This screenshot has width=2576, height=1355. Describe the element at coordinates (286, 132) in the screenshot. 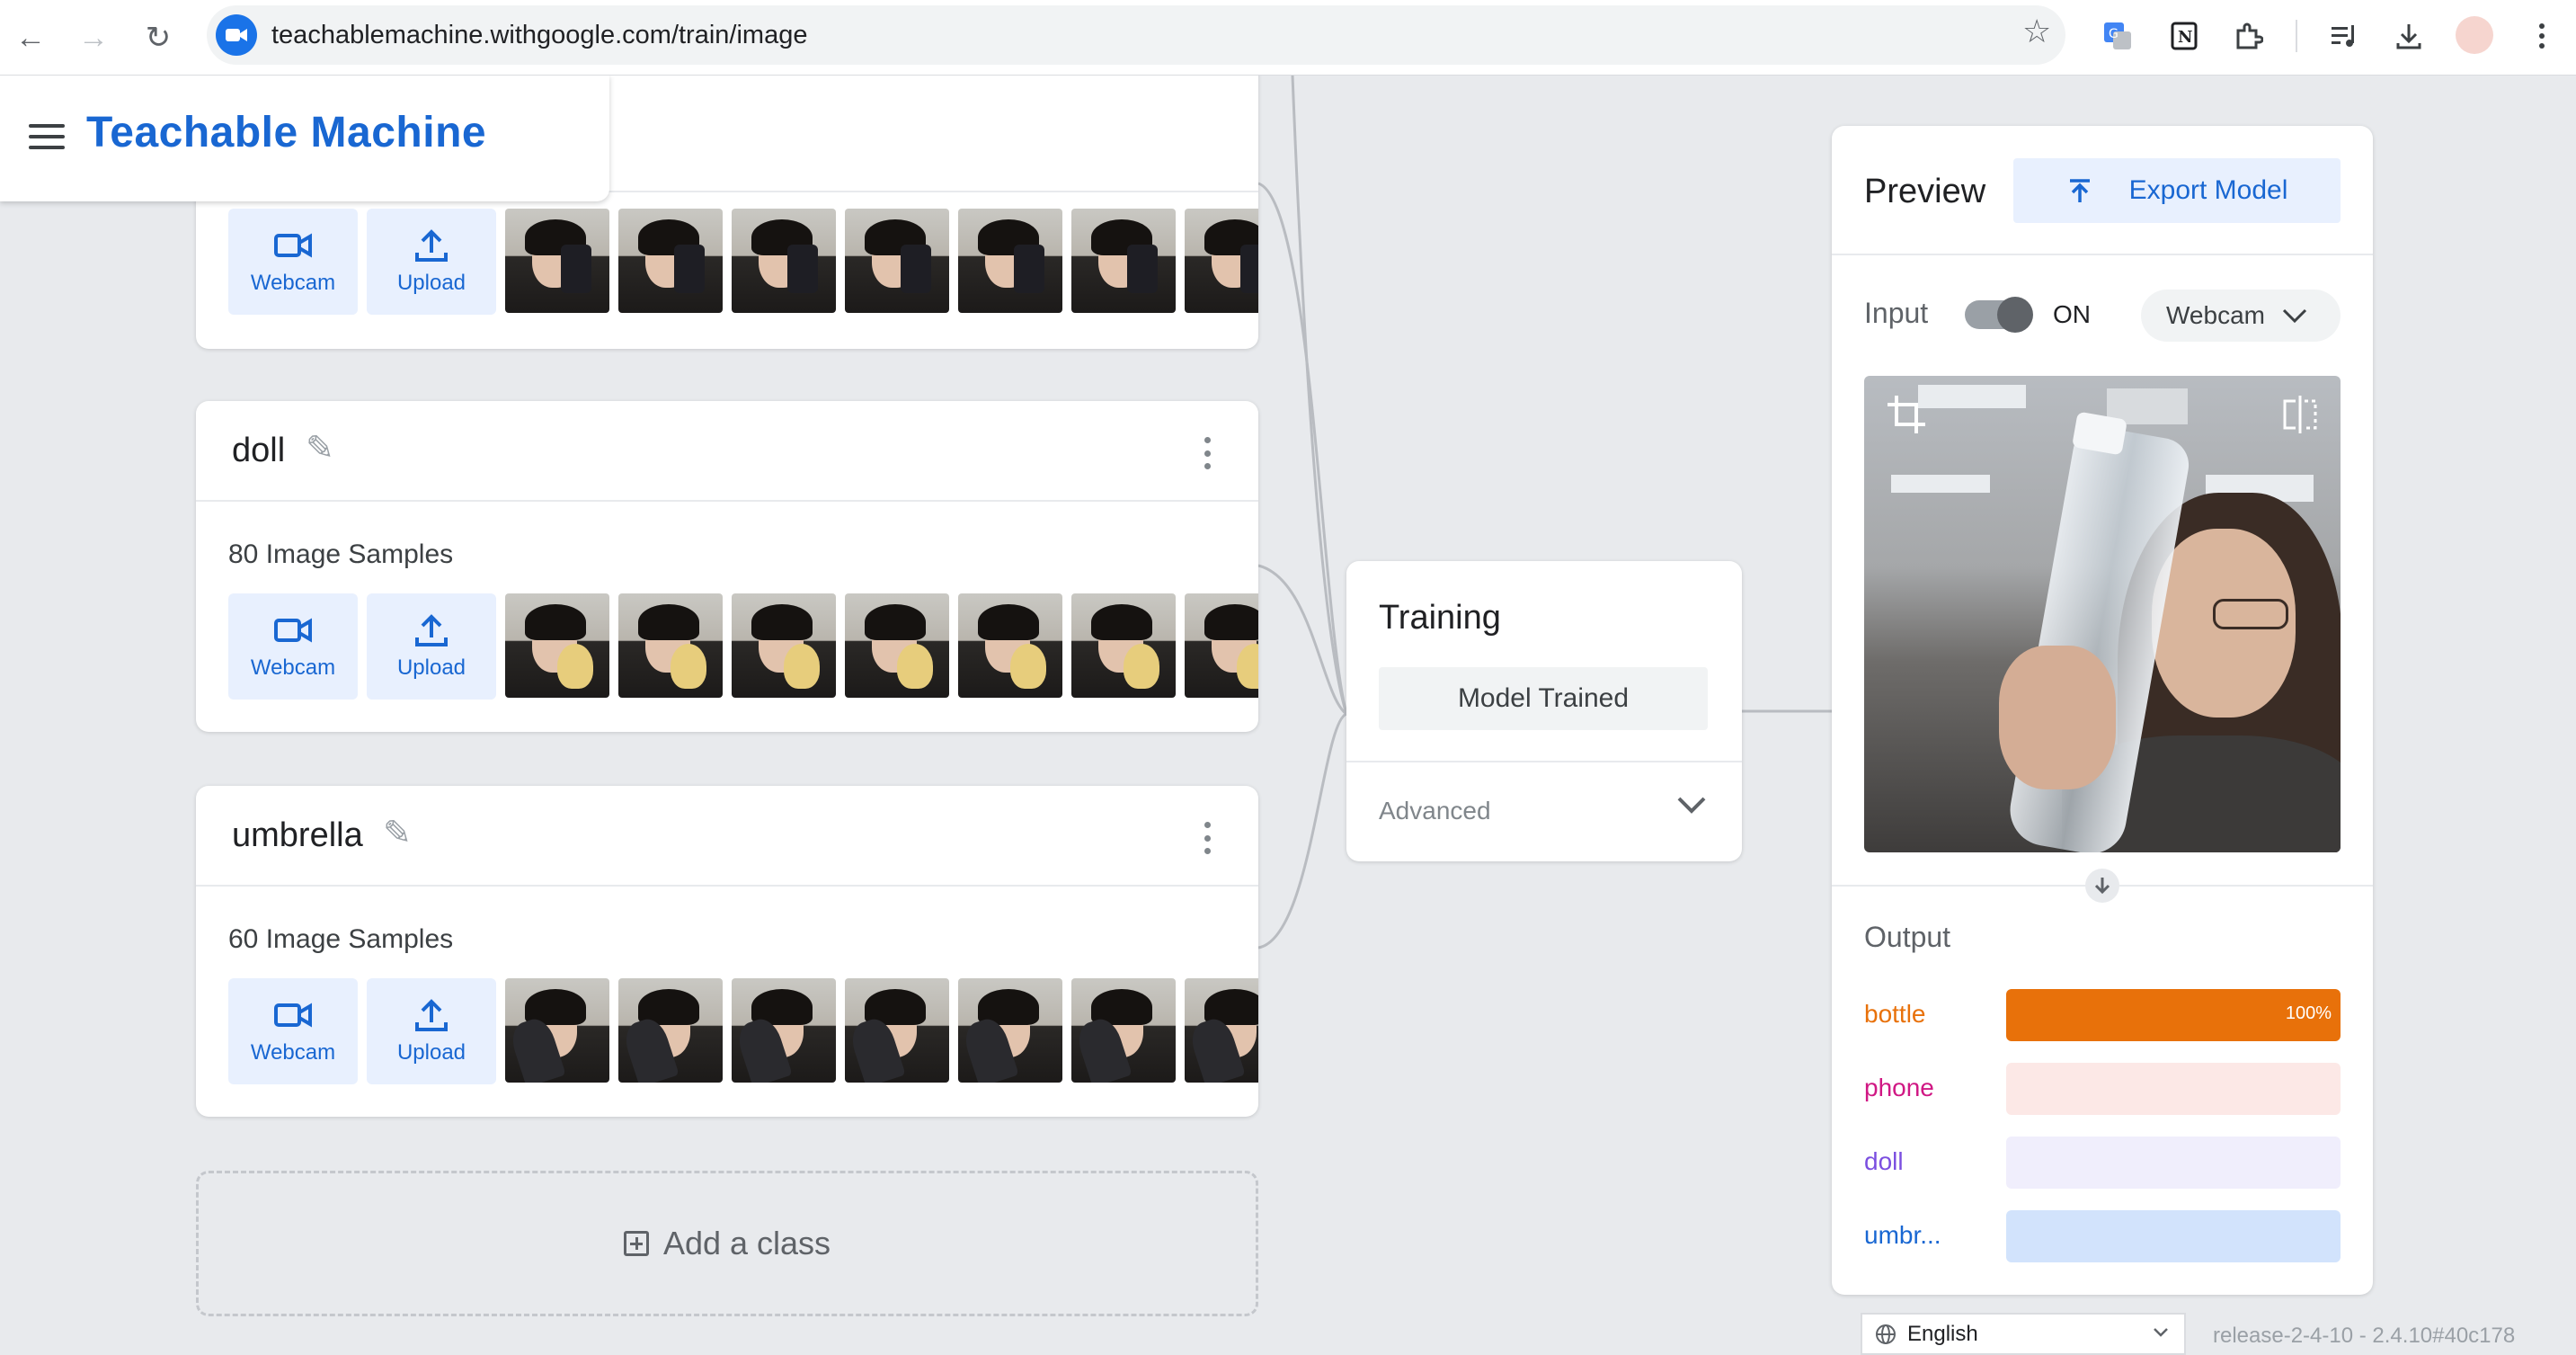

I see `app-title: Teachable Machine` at that location.